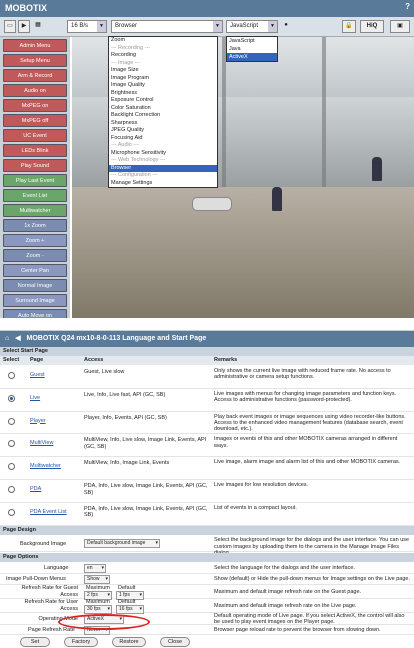  I want to click on sidebar-button: MxPEG off, so click(35, 120).